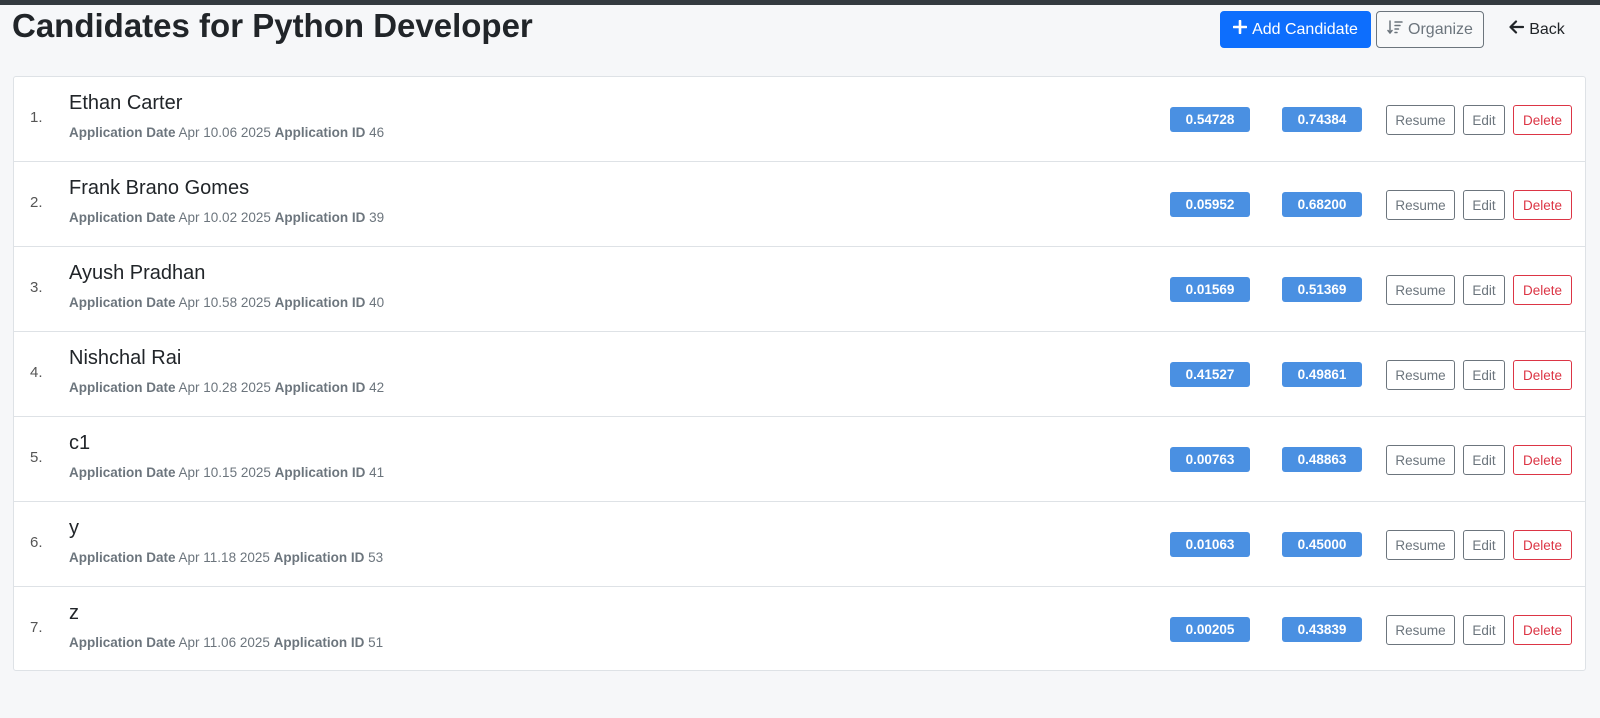 This screenshot has width=1600, height=718. What do you see at coordinates (36, 542) in the screenshot?
I see `row-number: 6.` at bounding box center [36, 542].